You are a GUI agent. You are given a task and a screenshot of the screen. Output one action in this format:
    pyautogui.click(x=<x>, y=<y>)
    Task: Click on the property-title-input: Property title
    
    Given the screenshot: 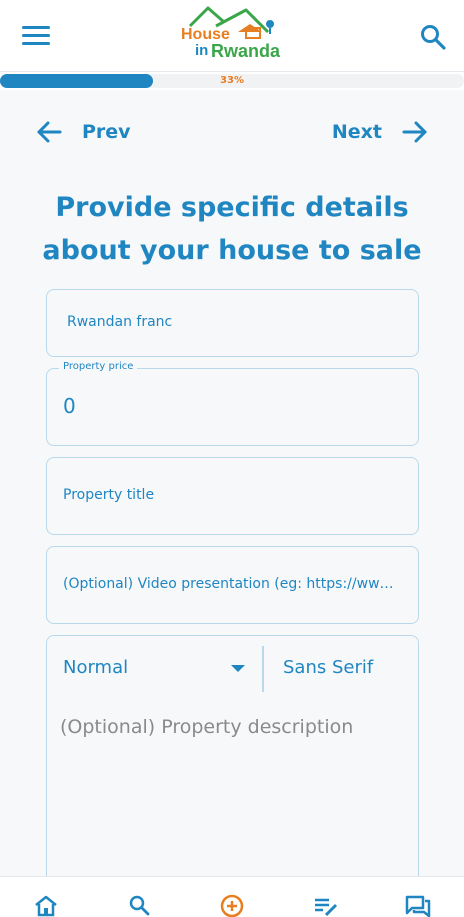 What is the action you would take?
    pyautogui.click(x=232, y=496)
    